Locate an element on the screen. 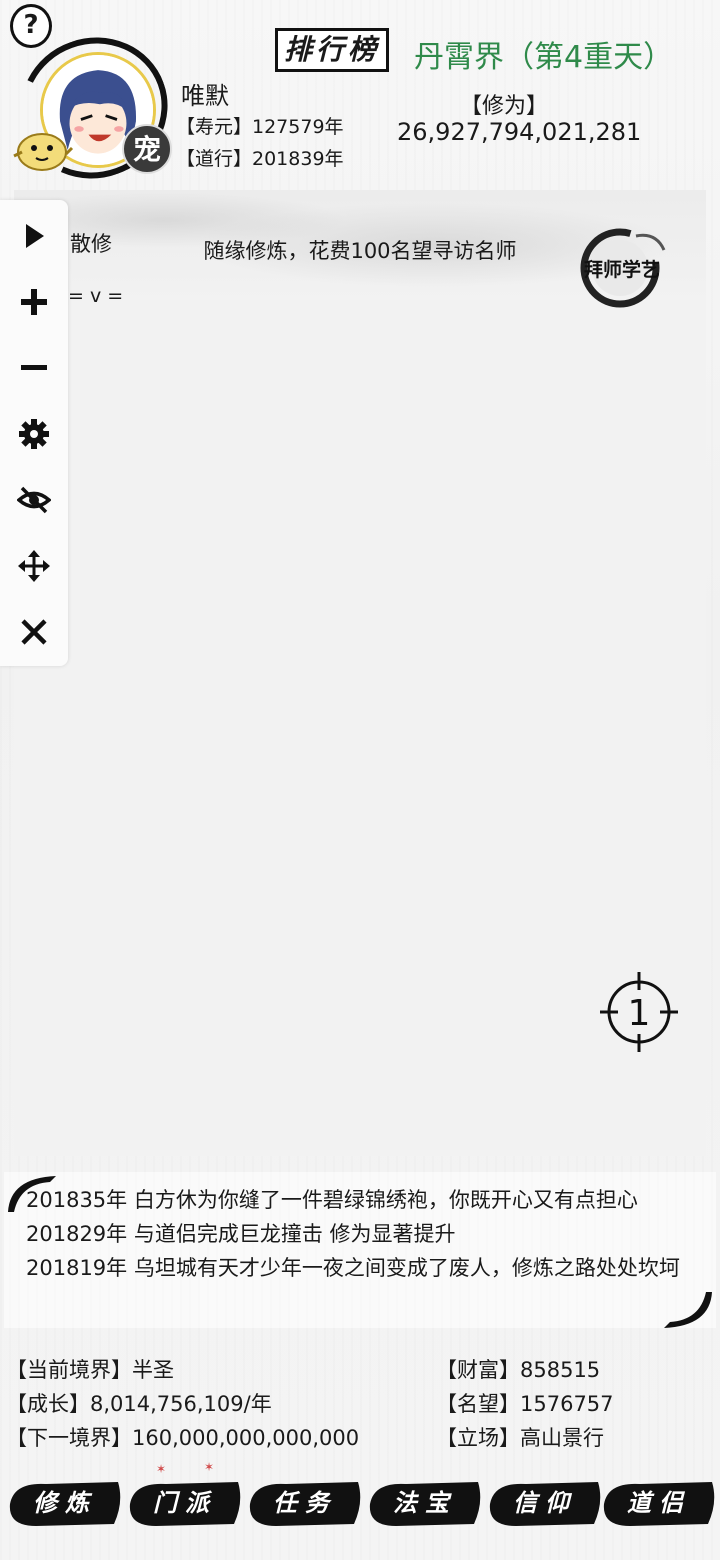  close-icon is located at coordinates (34, 632).